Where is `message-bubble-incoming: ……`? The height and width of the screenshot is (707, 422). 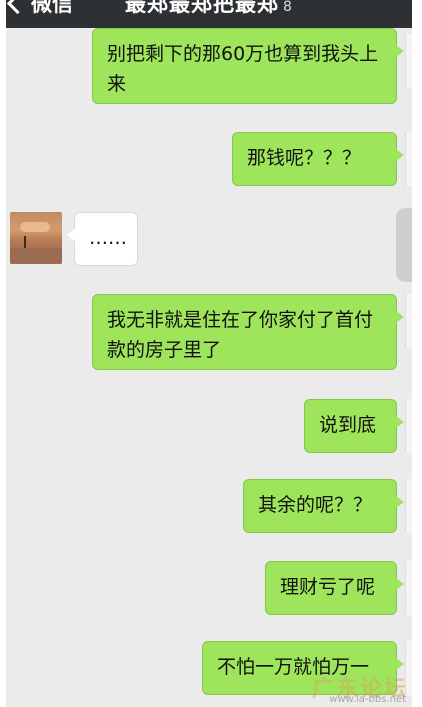
message-bubble-incoming: …… is located at coordinates (102, 239).